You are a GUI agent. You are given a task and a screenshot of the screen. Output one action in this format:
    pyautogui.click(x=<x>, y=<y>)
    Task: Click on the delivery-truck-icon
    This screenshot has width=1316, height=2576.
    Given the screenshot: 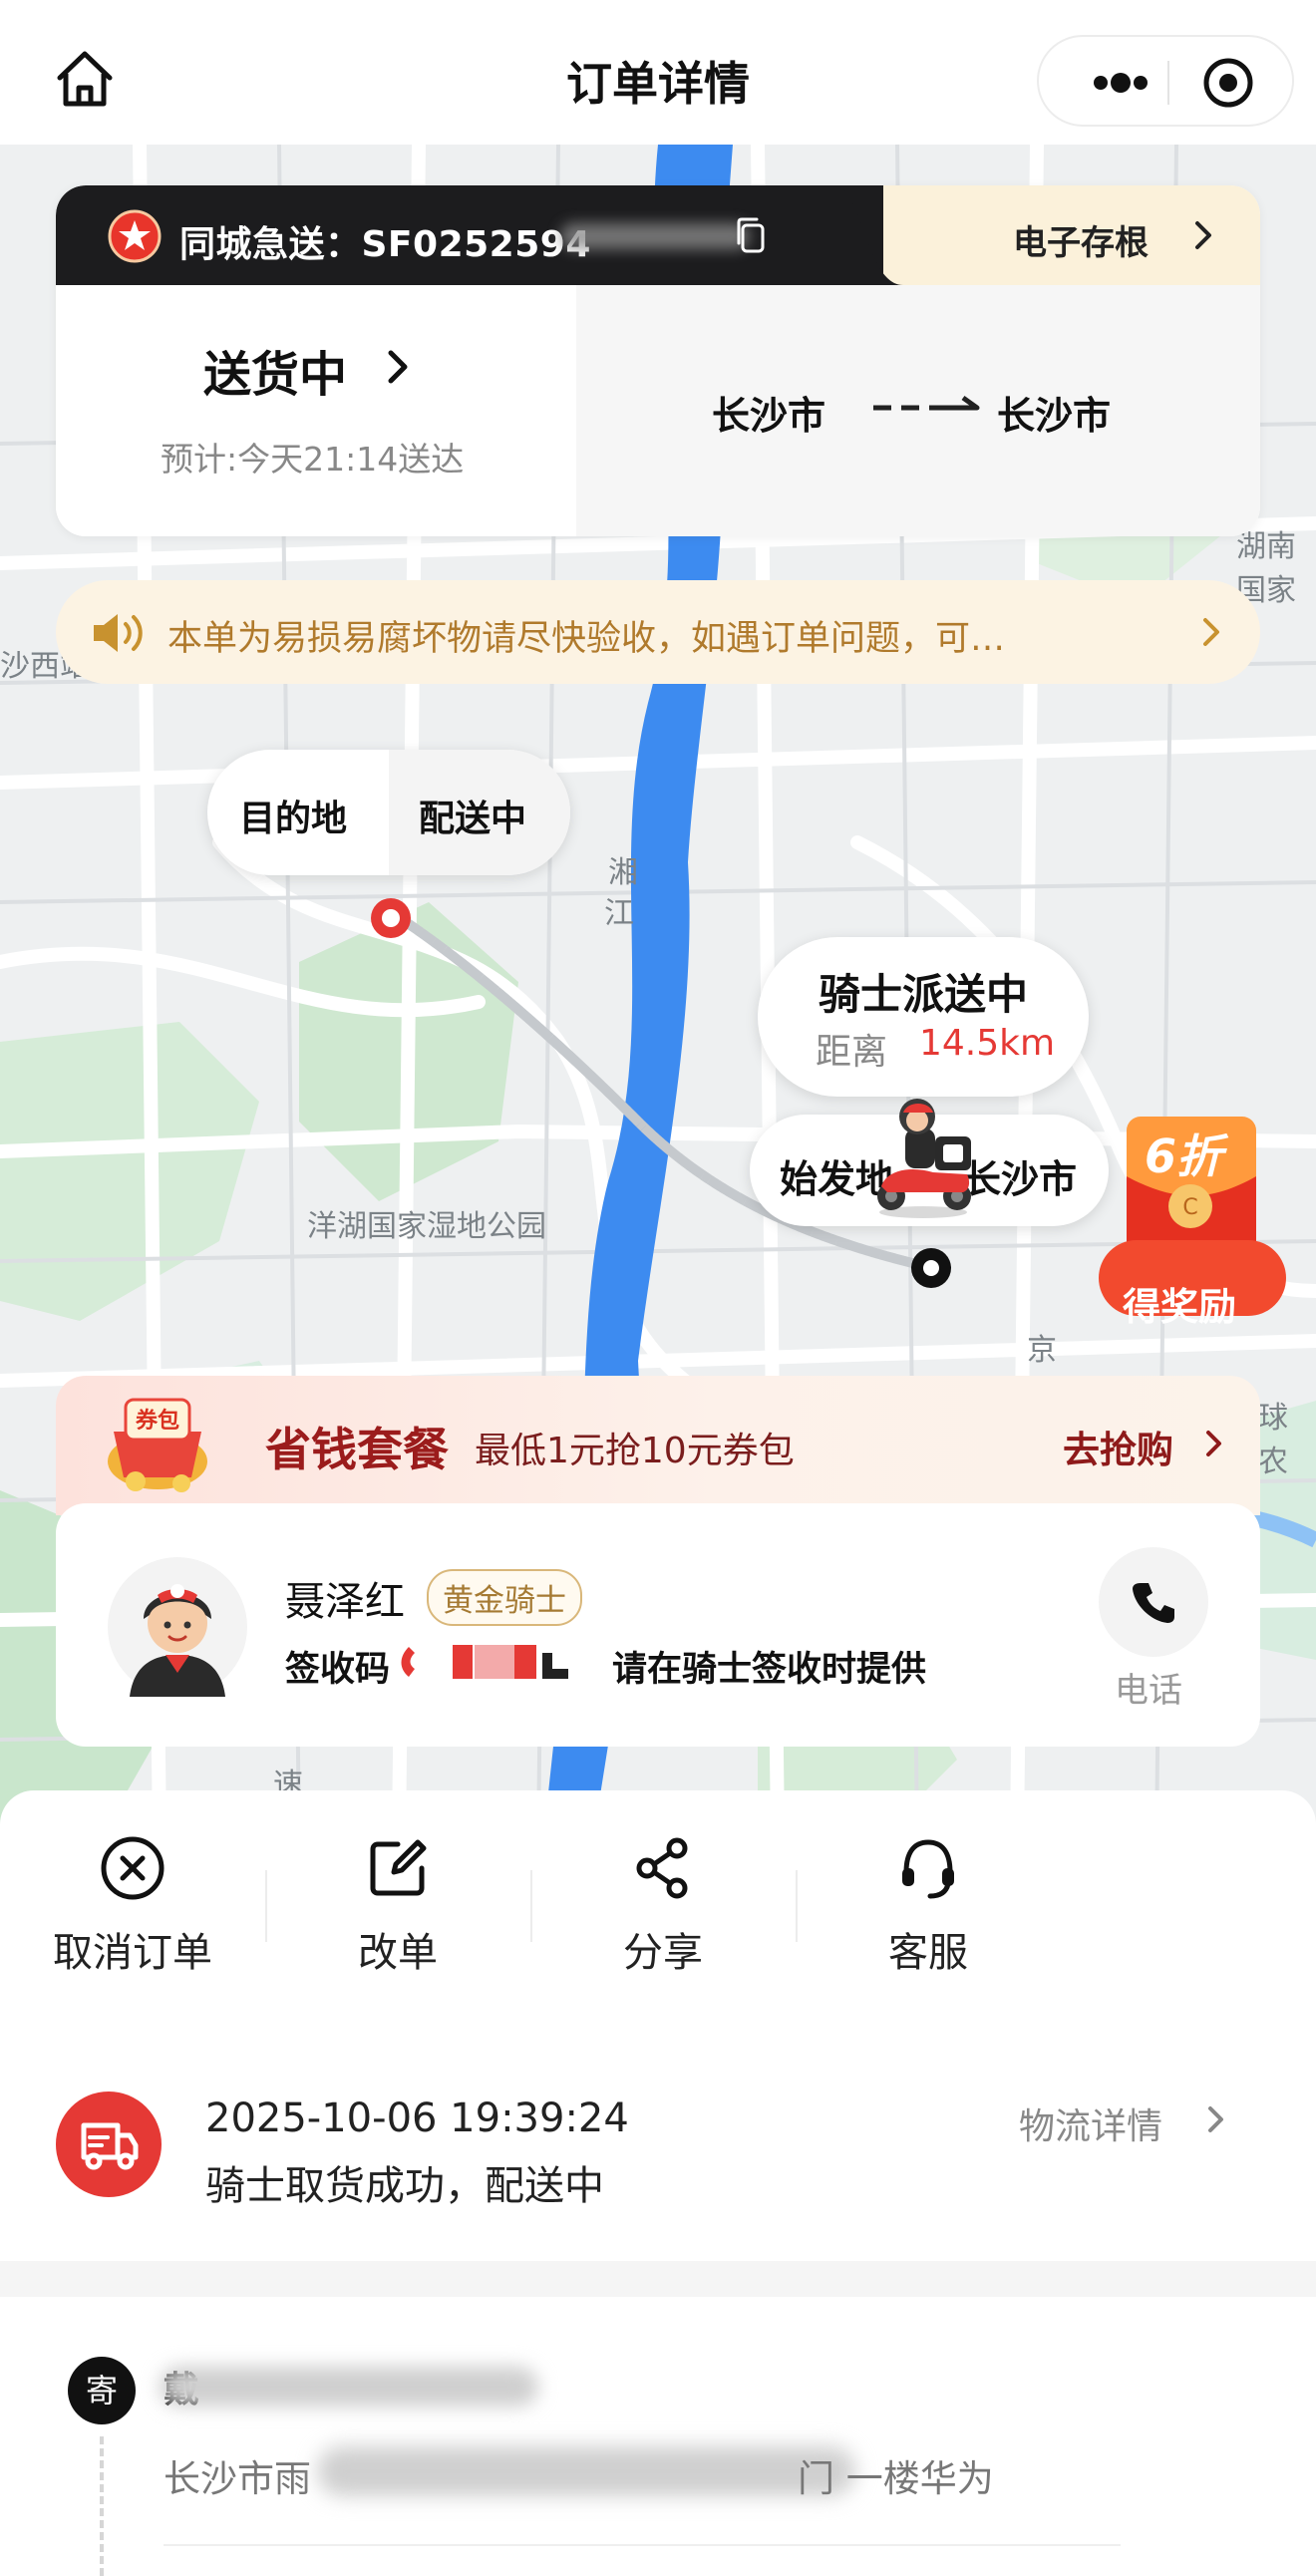 What is the action you would take?
    pyautogui.click(x=109, y=2144)
    